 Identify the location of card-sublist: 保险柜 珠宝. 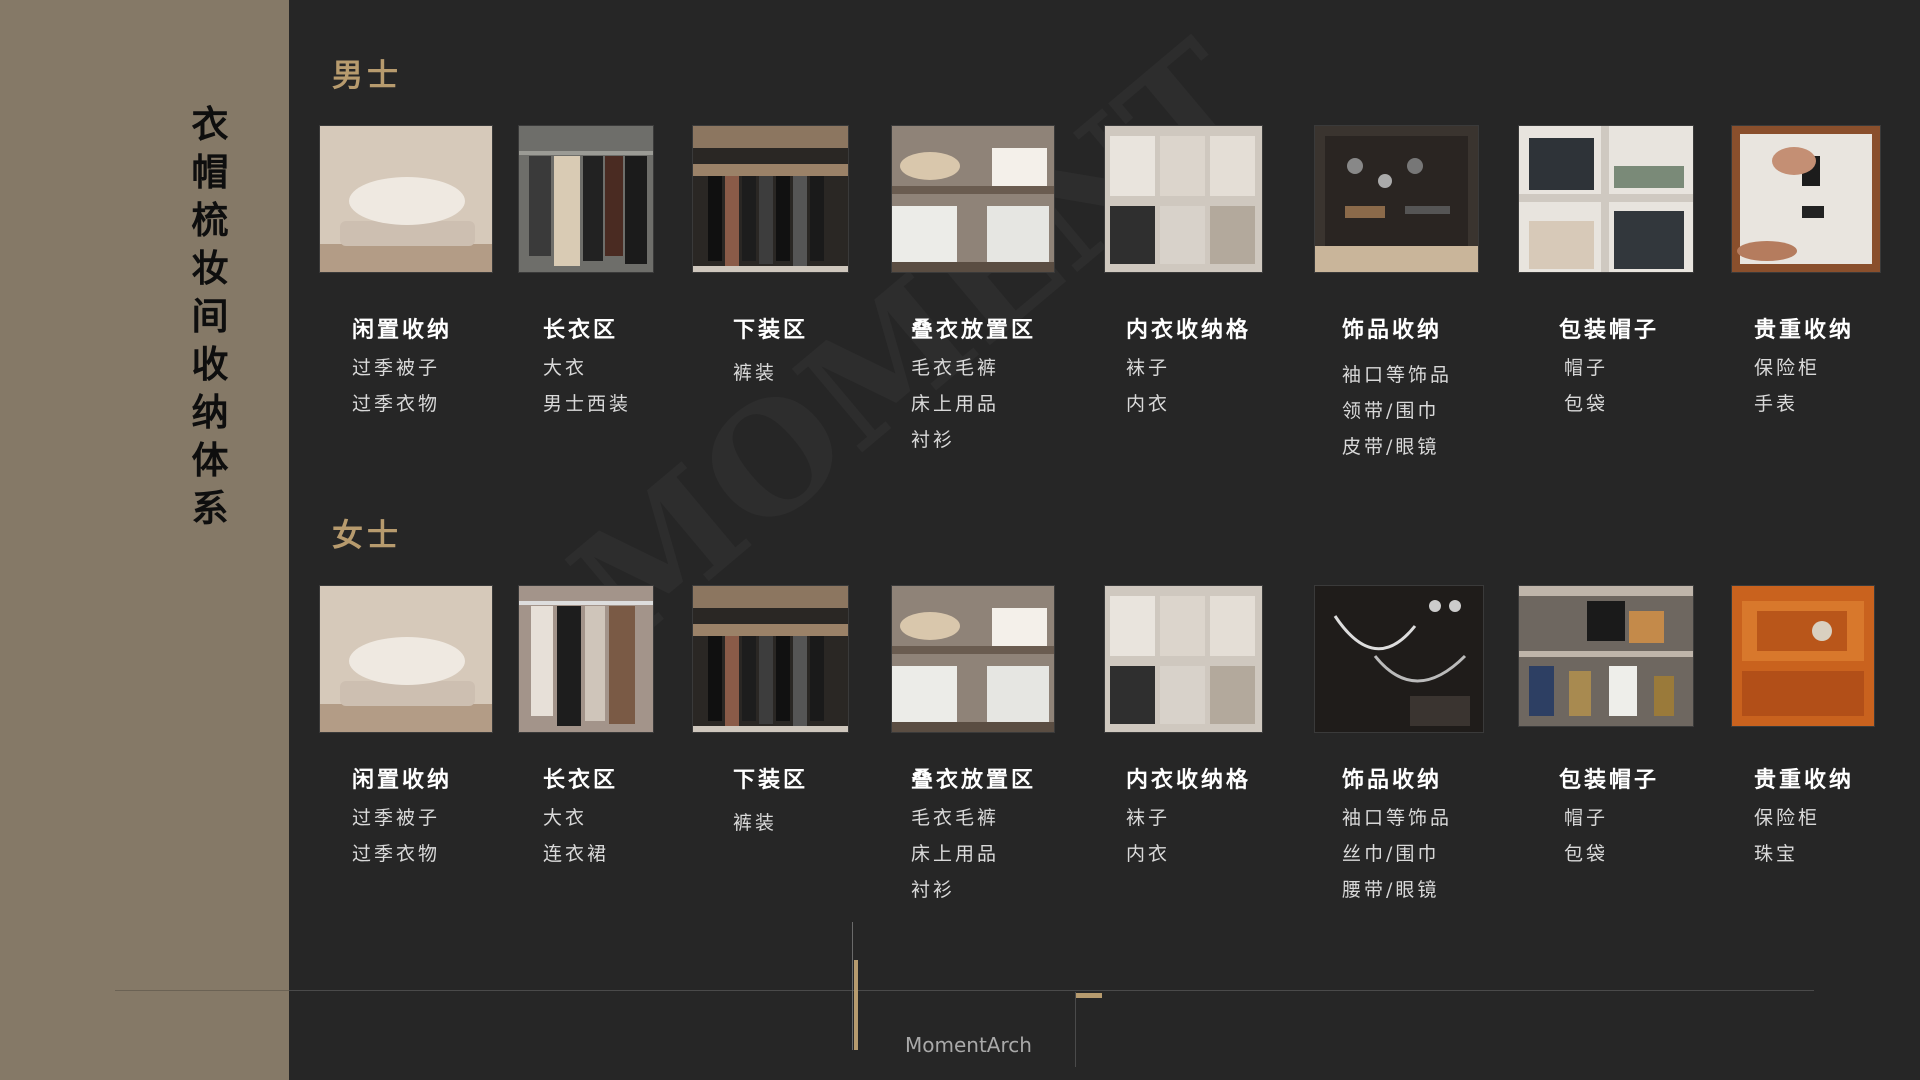
(1787, 836).